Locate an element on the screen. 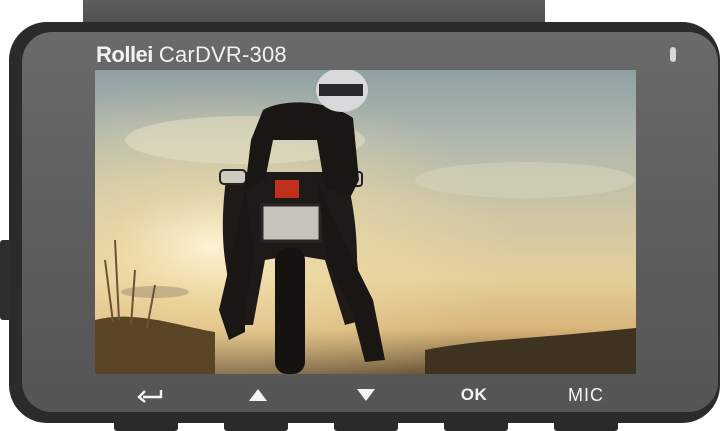 The height and width of the screenshot is (431, 720). up-button is located at coordinates (258, 395).